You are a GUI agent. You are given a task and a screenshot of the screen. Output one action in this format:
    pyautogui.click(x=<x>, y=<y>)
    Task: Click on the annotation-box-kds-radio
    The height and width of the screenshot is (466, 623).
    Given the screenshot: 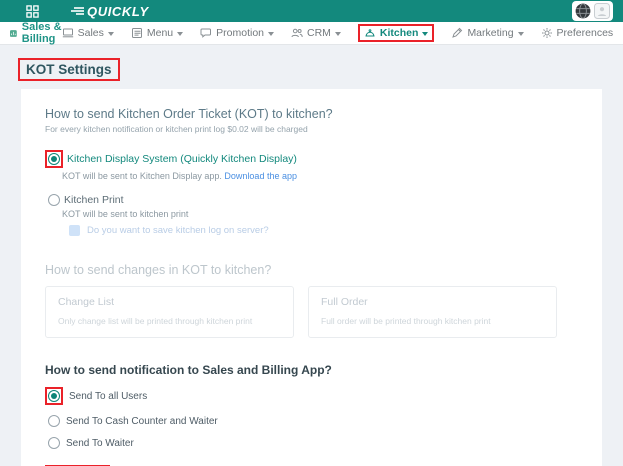 What is the action you would take?
    pyautogui.click(x=54, y=159)
    